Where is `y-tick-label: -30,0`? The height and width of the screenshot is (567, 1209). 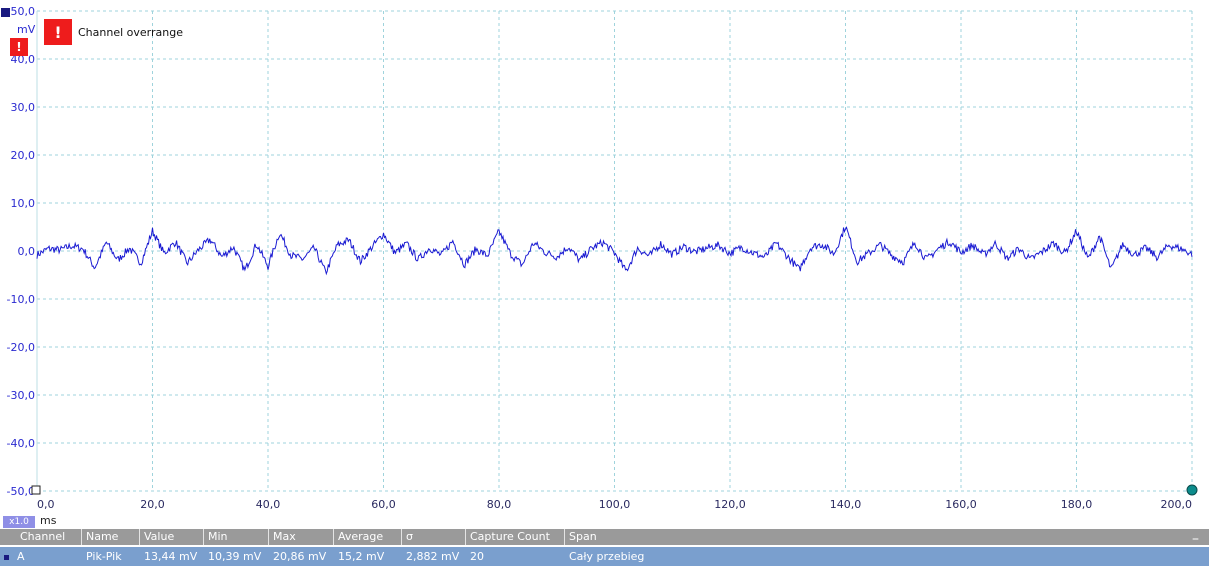
y-tick-label: -30,0 is located at coordinates (21, 395).